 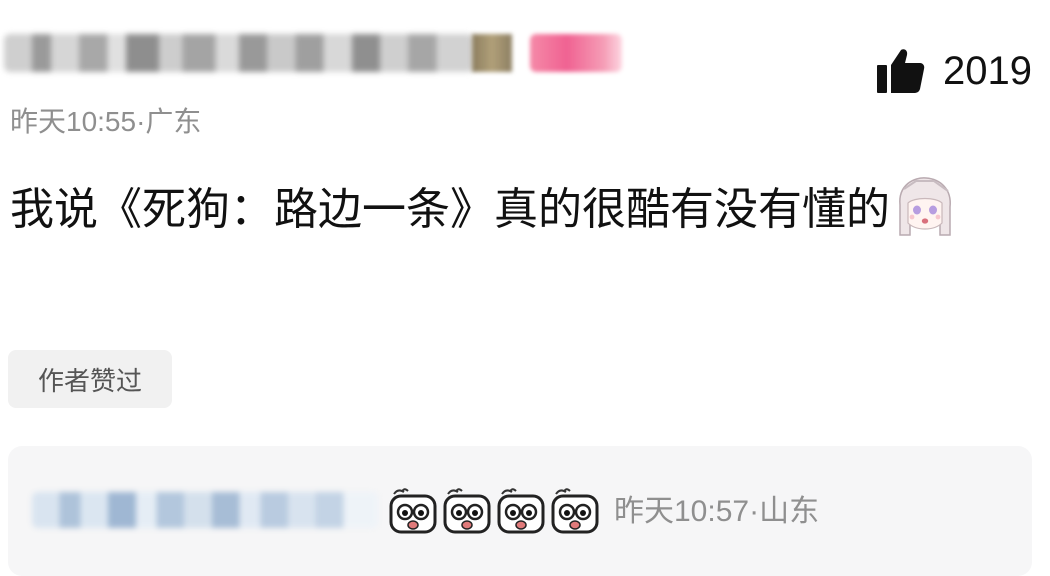 What do you see at coordinates (450, 209) in the screenshot?
I see `comment-text: 我说《死狗：路边一条》真的很酷有没有懂的` at bounding box center [450, 209].